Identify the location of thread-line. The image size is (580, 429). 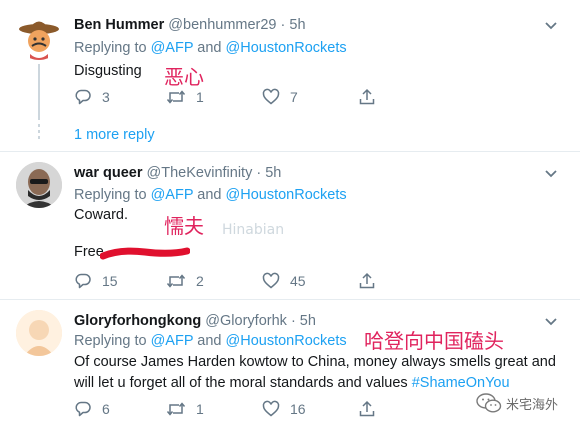
(39, 92).